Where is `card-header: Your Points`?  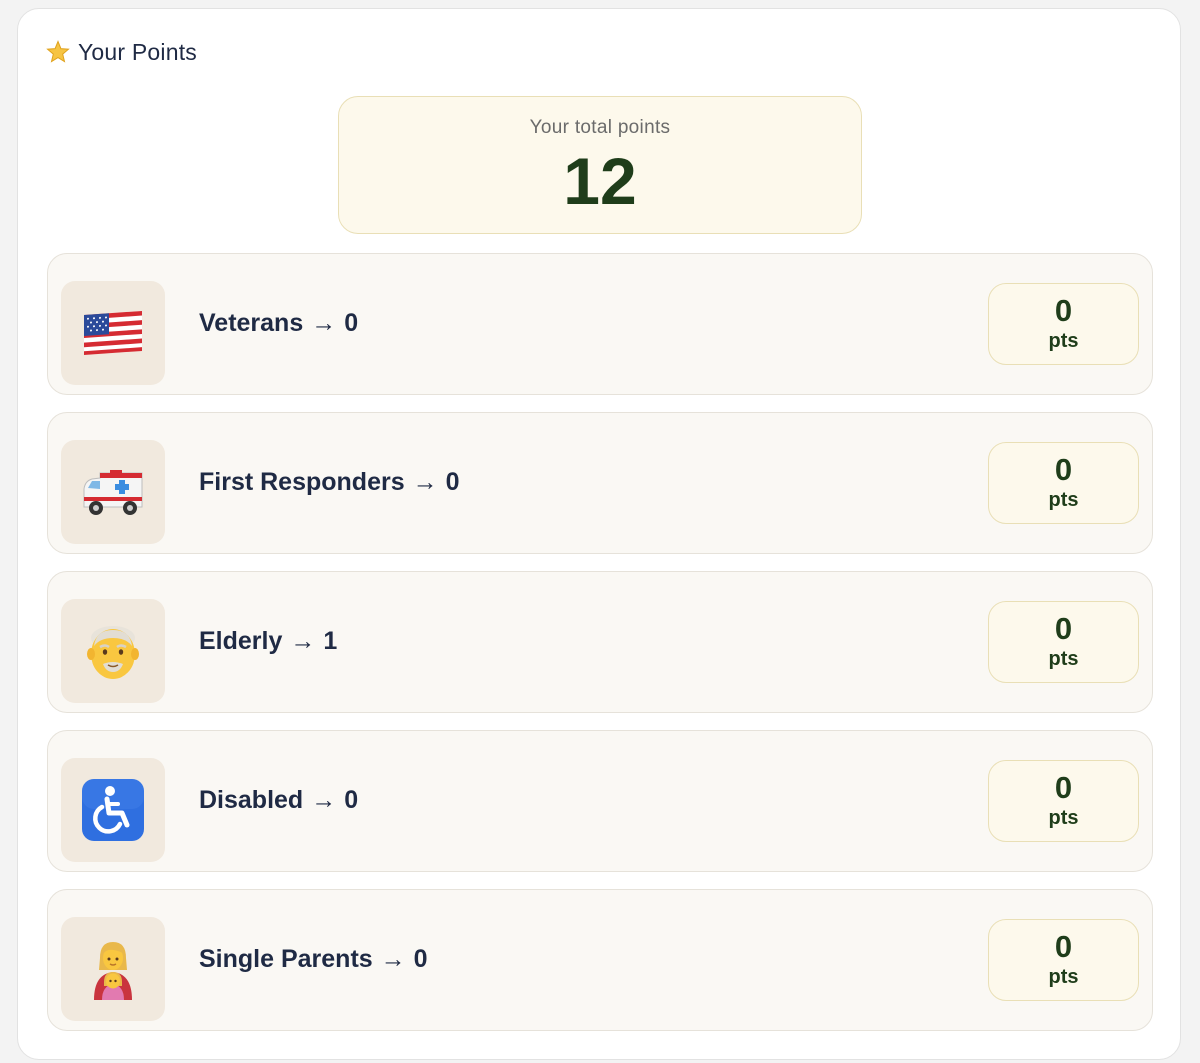
card-header: Your Points is located at coordinates (121, 52).